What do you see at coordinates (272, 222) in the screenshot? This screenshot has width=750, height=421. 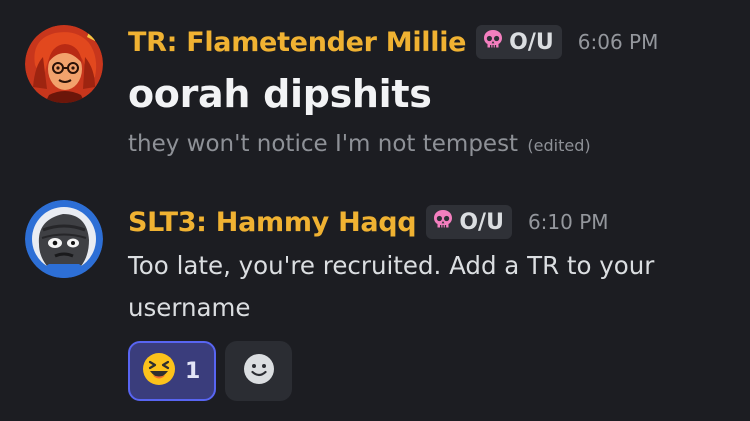 I see `username: SLT3: Hammy Haqq` at bounding box center [272, 222].